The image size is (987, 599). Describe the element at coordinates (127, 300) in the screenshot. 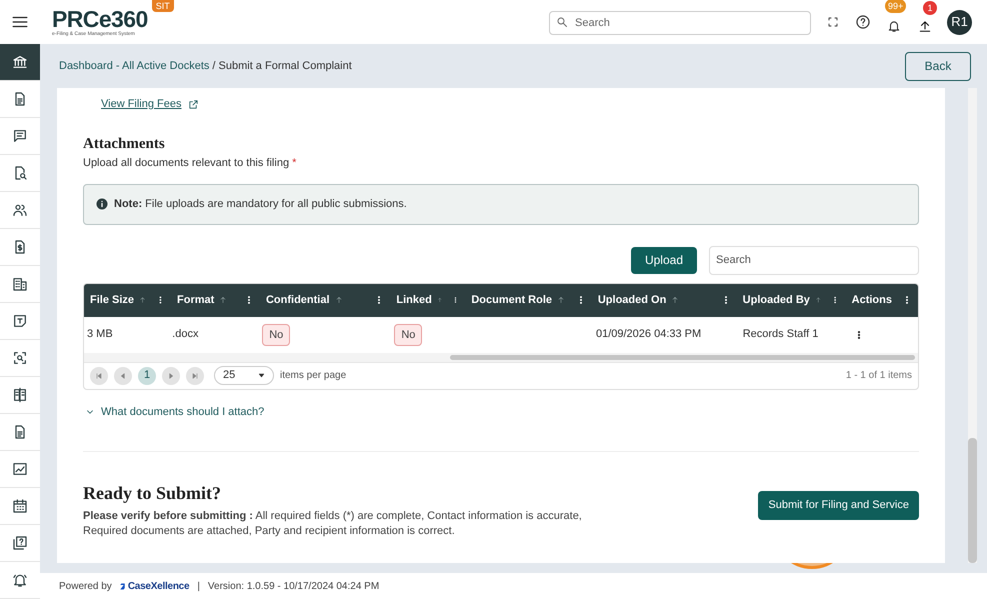

I see `column-header: File Size` at that location.